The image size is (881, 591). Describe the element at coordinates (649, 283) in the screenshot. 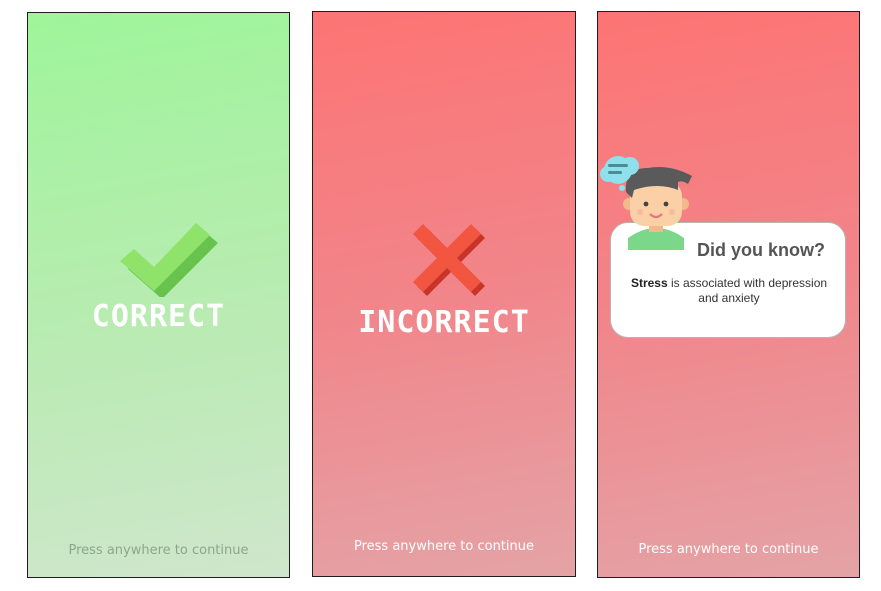

I see `fact-keyword: Stress` at that location.